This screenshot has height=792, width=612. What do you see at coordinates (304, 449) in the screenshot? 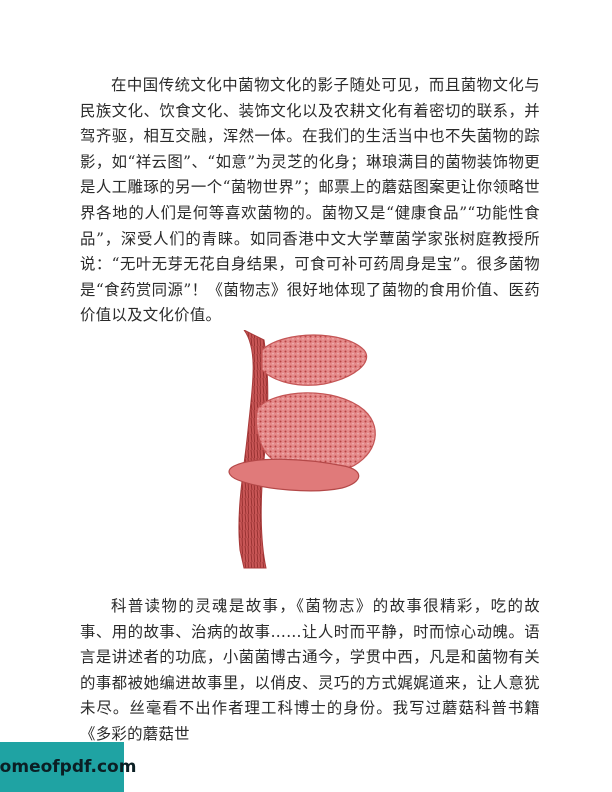
I see `bracket-fungus-illustration-icon` at bounding box center [304, 449].